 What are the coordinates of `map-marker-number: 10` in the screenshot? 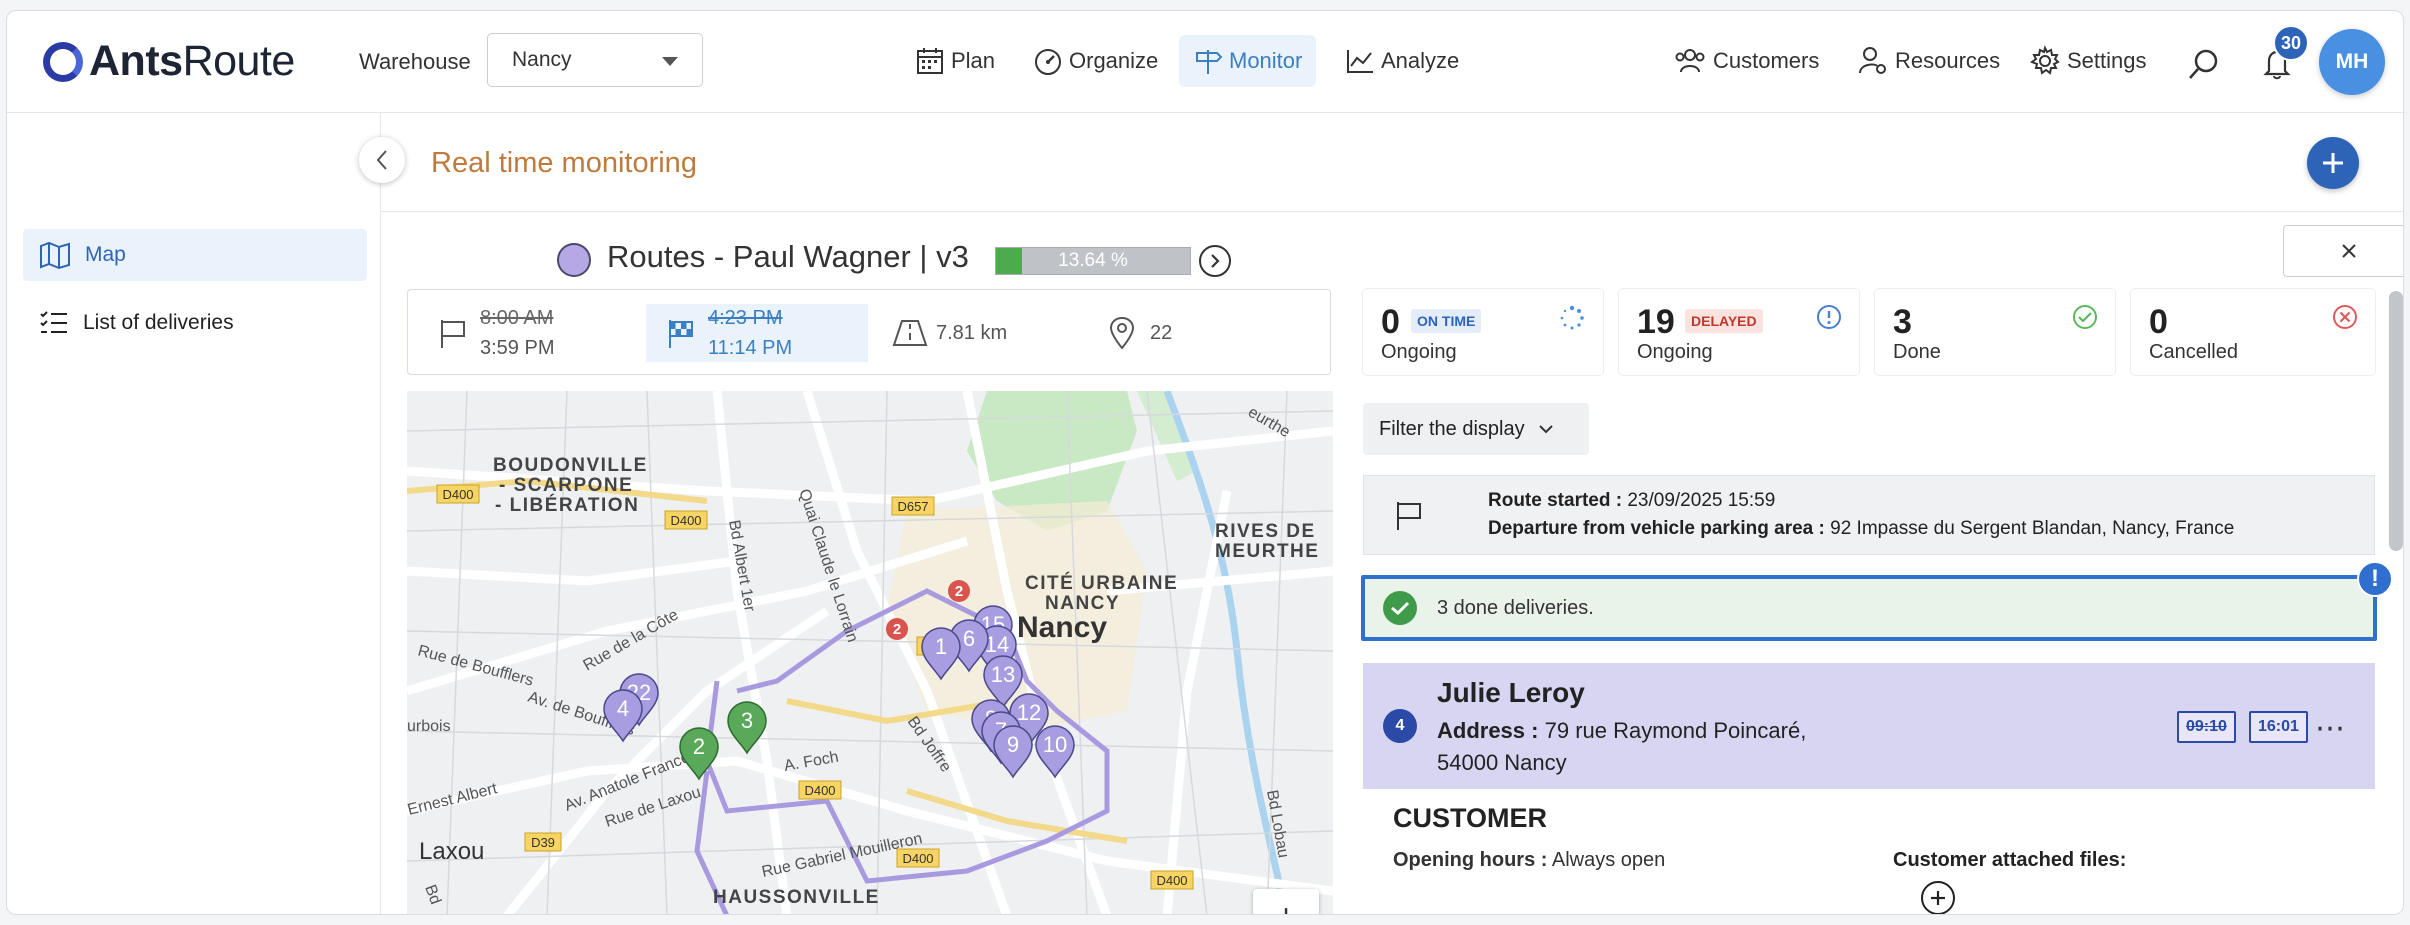 It's located at (1055, 744).